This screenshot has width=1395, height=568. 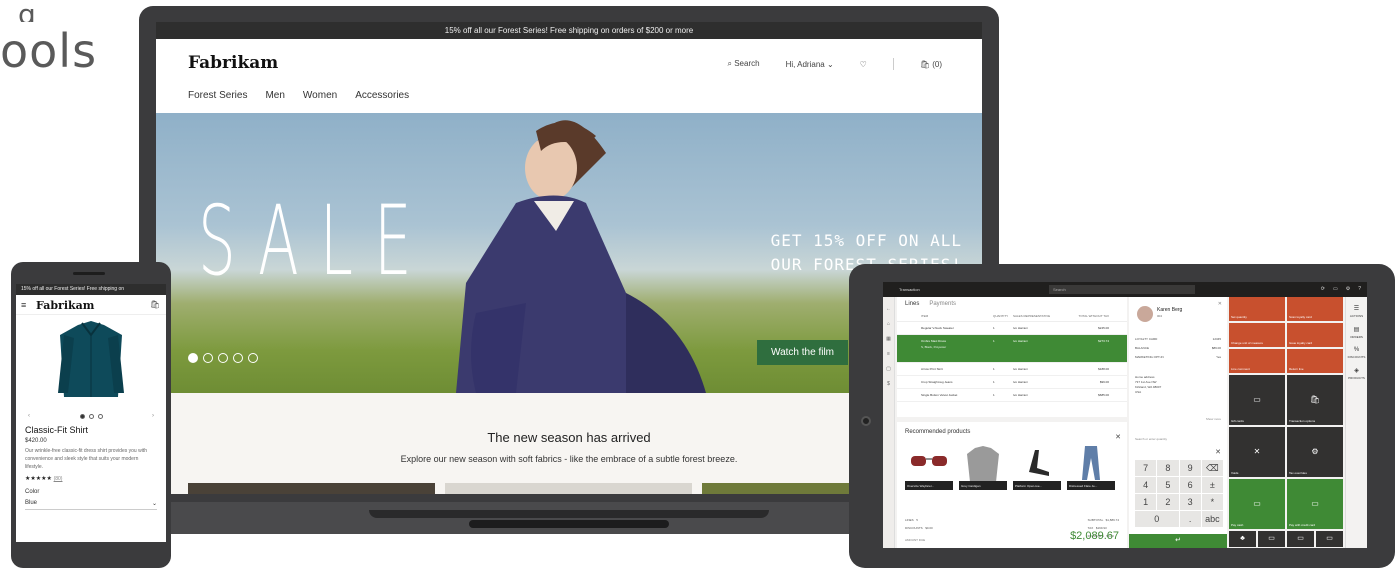 I want to click on account-menu: Hi, Adriana ⌄, so click(x=810, y=64).